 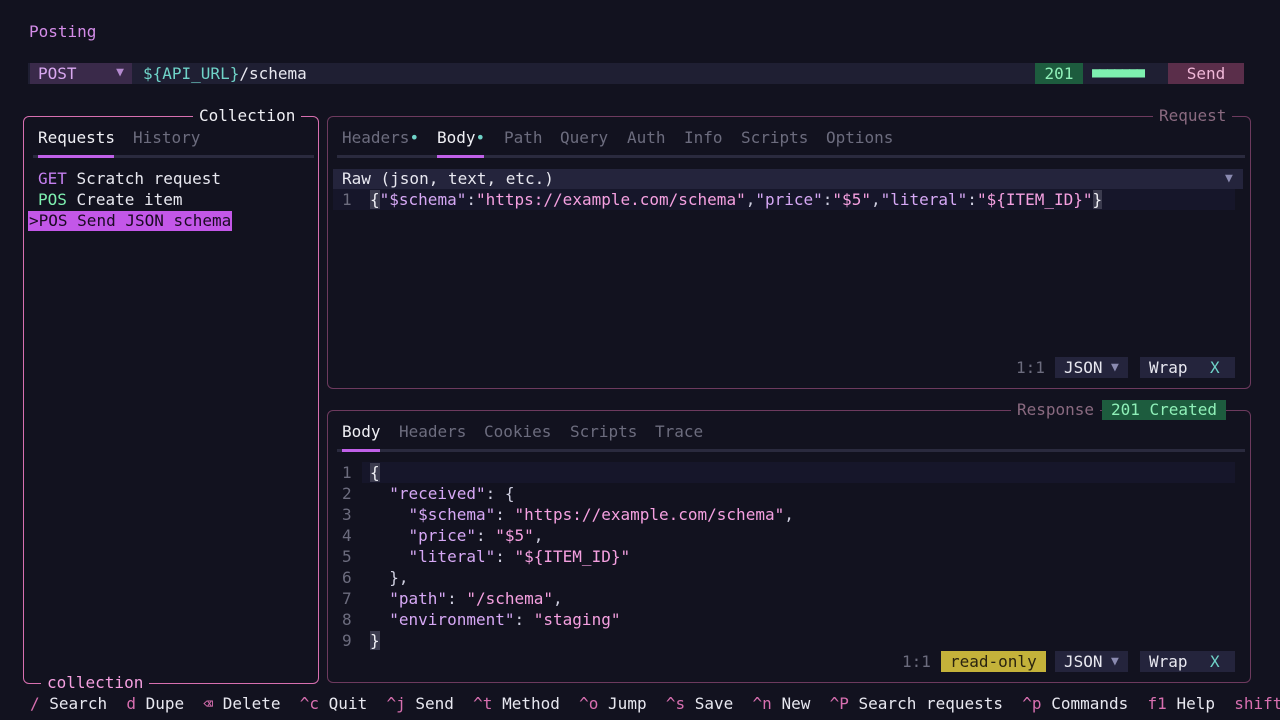 What do you see at coordinates (448, 178) in the screenshot?
I see `body-type-label: Raw (json, text, etc.)` at bounding box center [448, 178].